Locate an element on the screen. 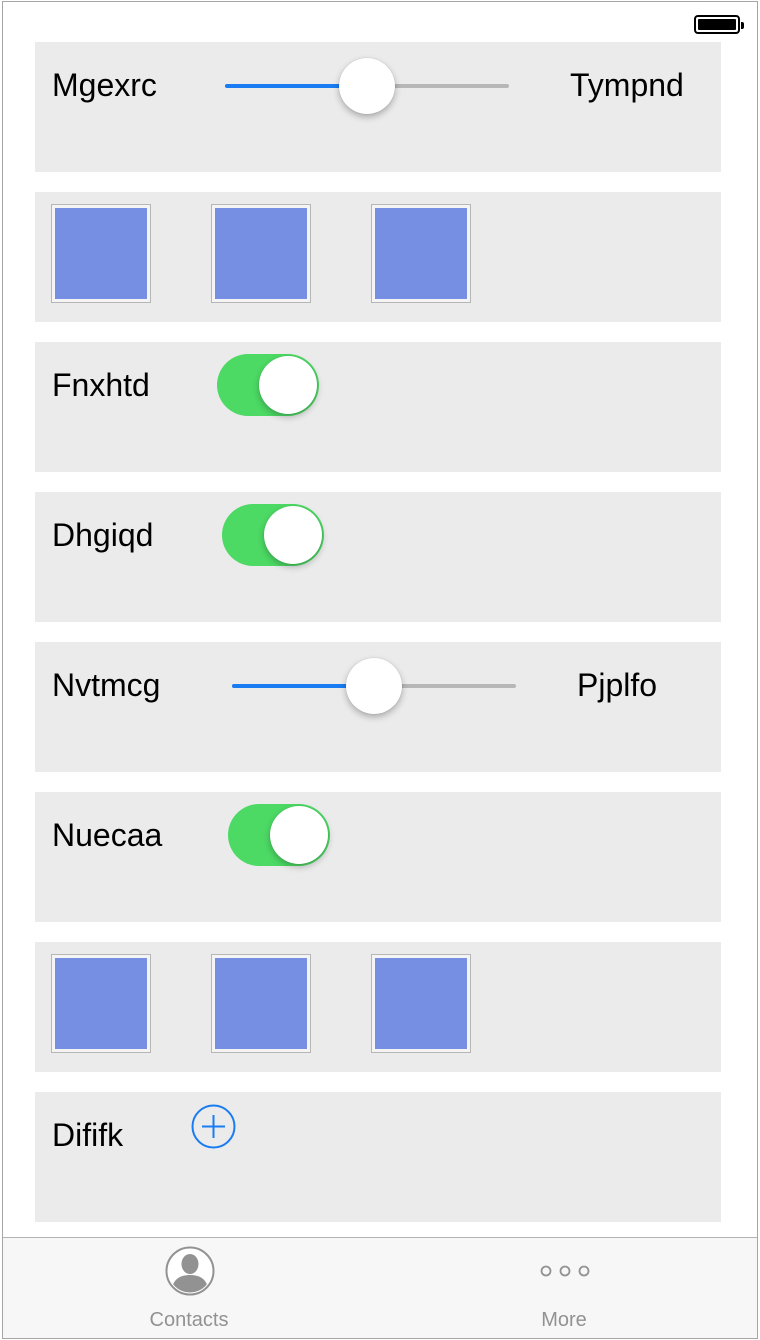 The image size is (760, 1340). slider-left-label: Nvtmcg is located at coordinates (106, 685).